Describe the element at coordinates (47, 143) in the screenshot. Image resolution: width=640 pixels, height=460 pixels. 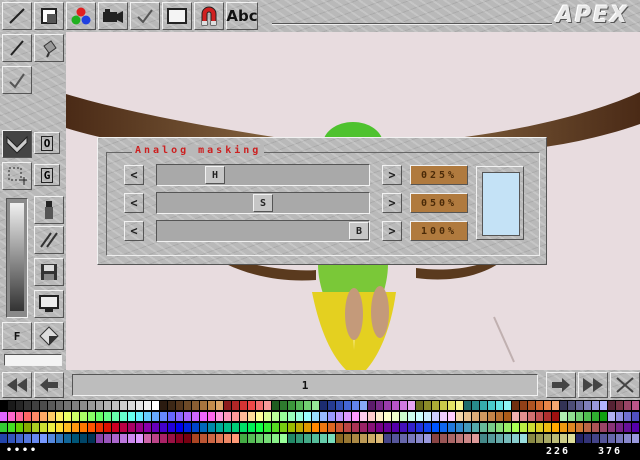
I see `o-button: O` at that location.